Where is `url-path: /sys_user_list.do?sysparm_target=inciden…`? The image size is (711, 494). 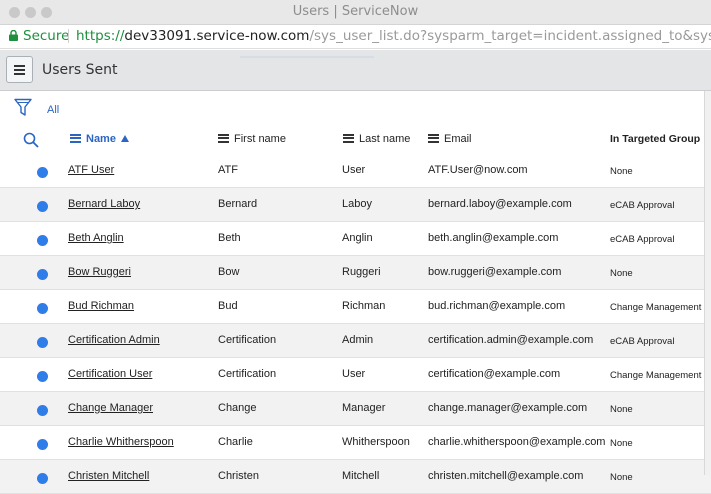 url-path: /sys_user_list.do?sysparm_target=inciden… is located at coordinates (510, 36).